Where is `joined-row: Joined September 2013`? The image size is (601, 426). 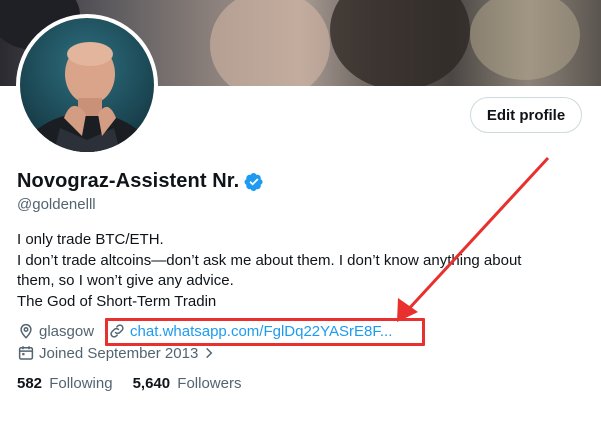
joined-row: Joined September 2013 is located at coordinates (116, 353).